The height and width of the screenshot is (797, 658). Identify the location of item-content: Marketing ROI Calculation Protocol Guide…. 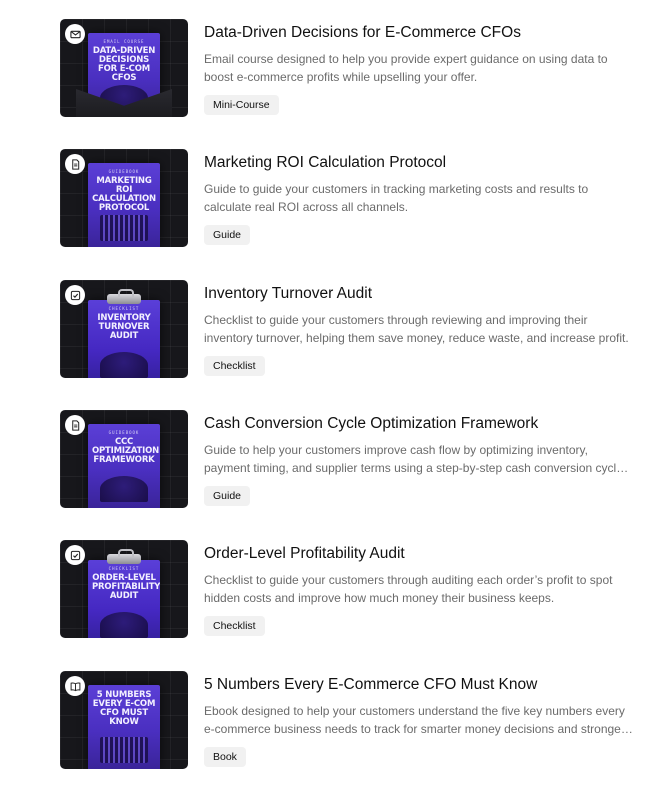
(424, 197).